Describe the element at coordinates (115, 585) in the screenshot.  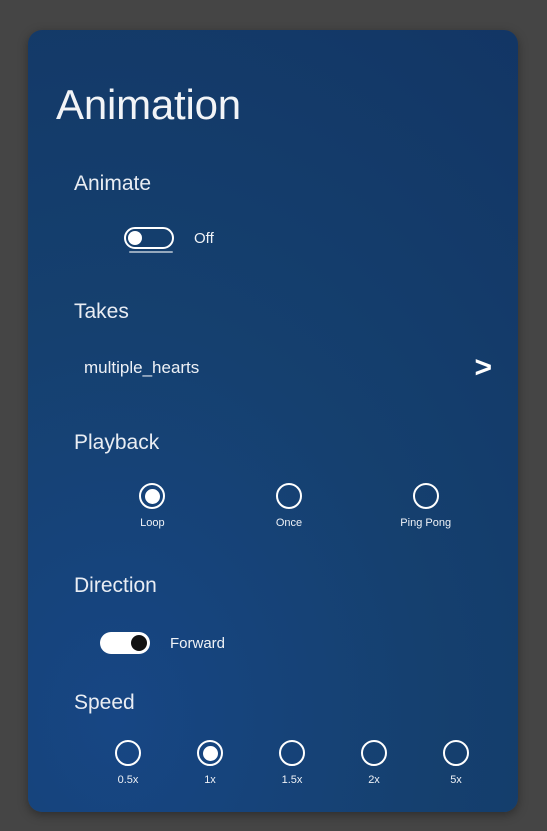
I see `section-label-direction: Direction` at that location.